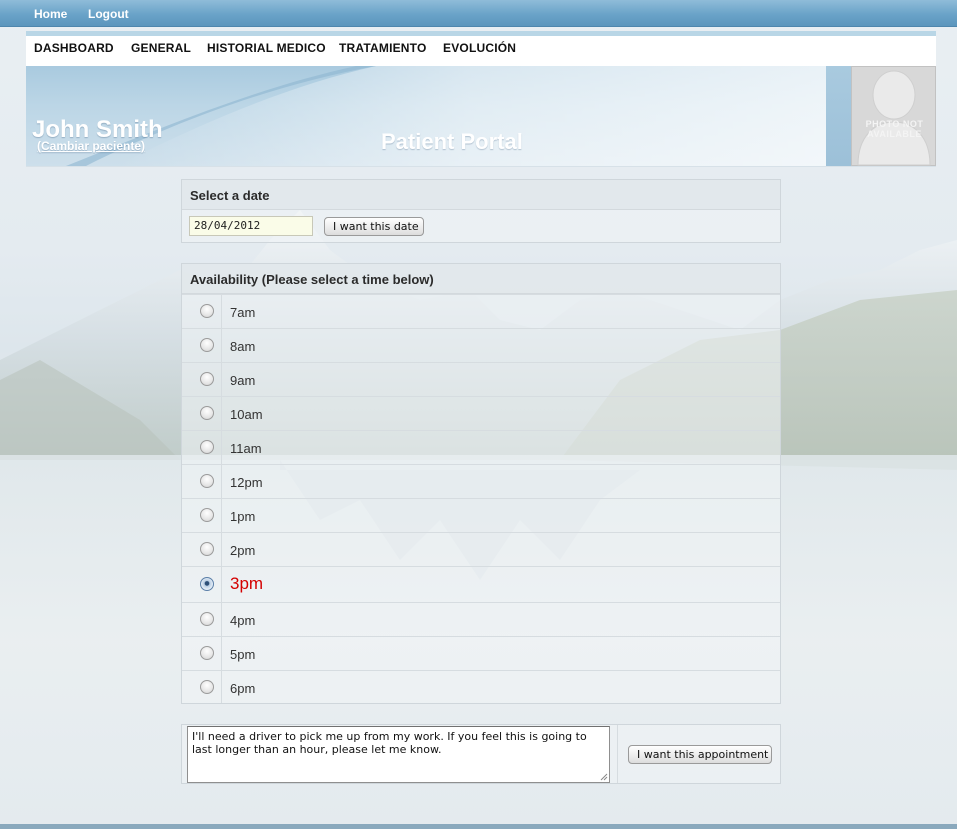  What do you see at coordinates (481, 619) in the screenshot?
I see `time-slot-row: 4pm` at bounding box center [481, 619].